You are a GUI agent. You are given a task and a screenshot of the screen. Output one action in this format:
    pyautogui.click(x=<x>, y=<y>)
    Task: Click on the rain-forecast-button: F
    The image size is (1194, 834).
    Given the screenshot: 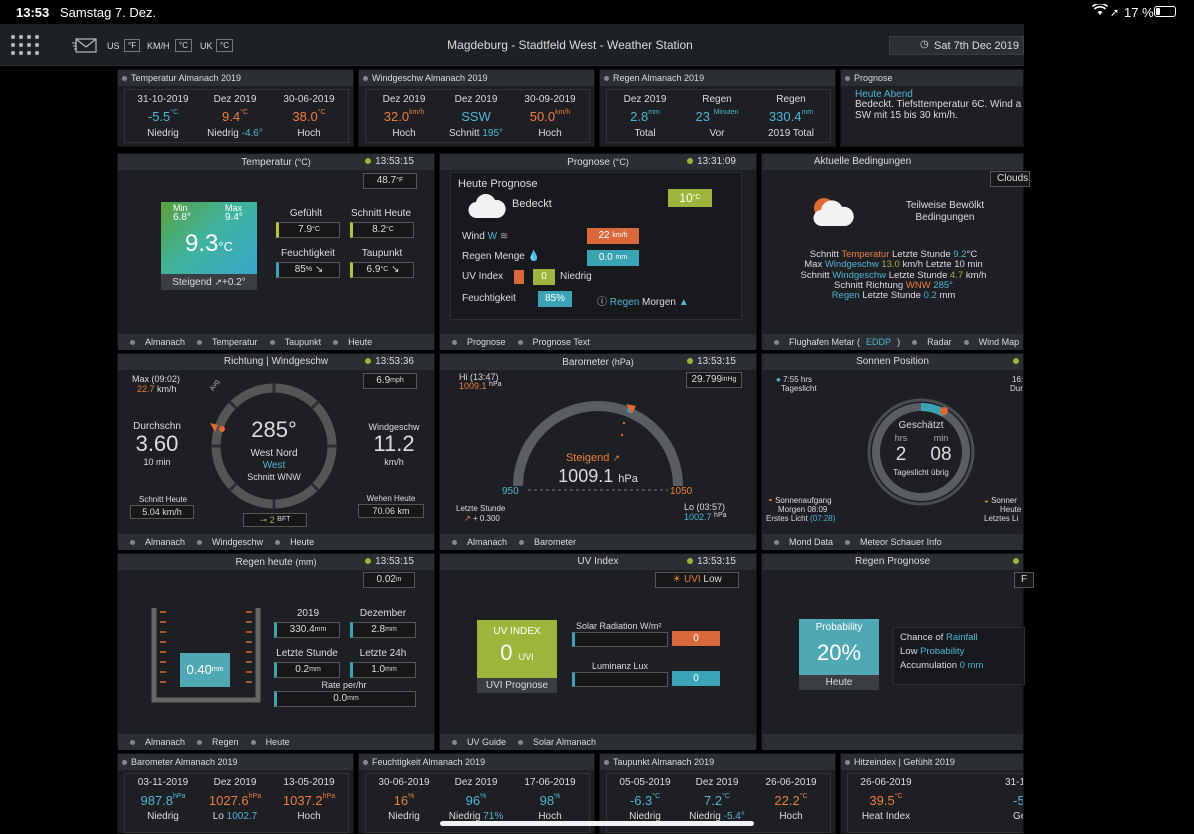 What is the action you would take?
    pyautogui.click(x=1024, y=580)
    